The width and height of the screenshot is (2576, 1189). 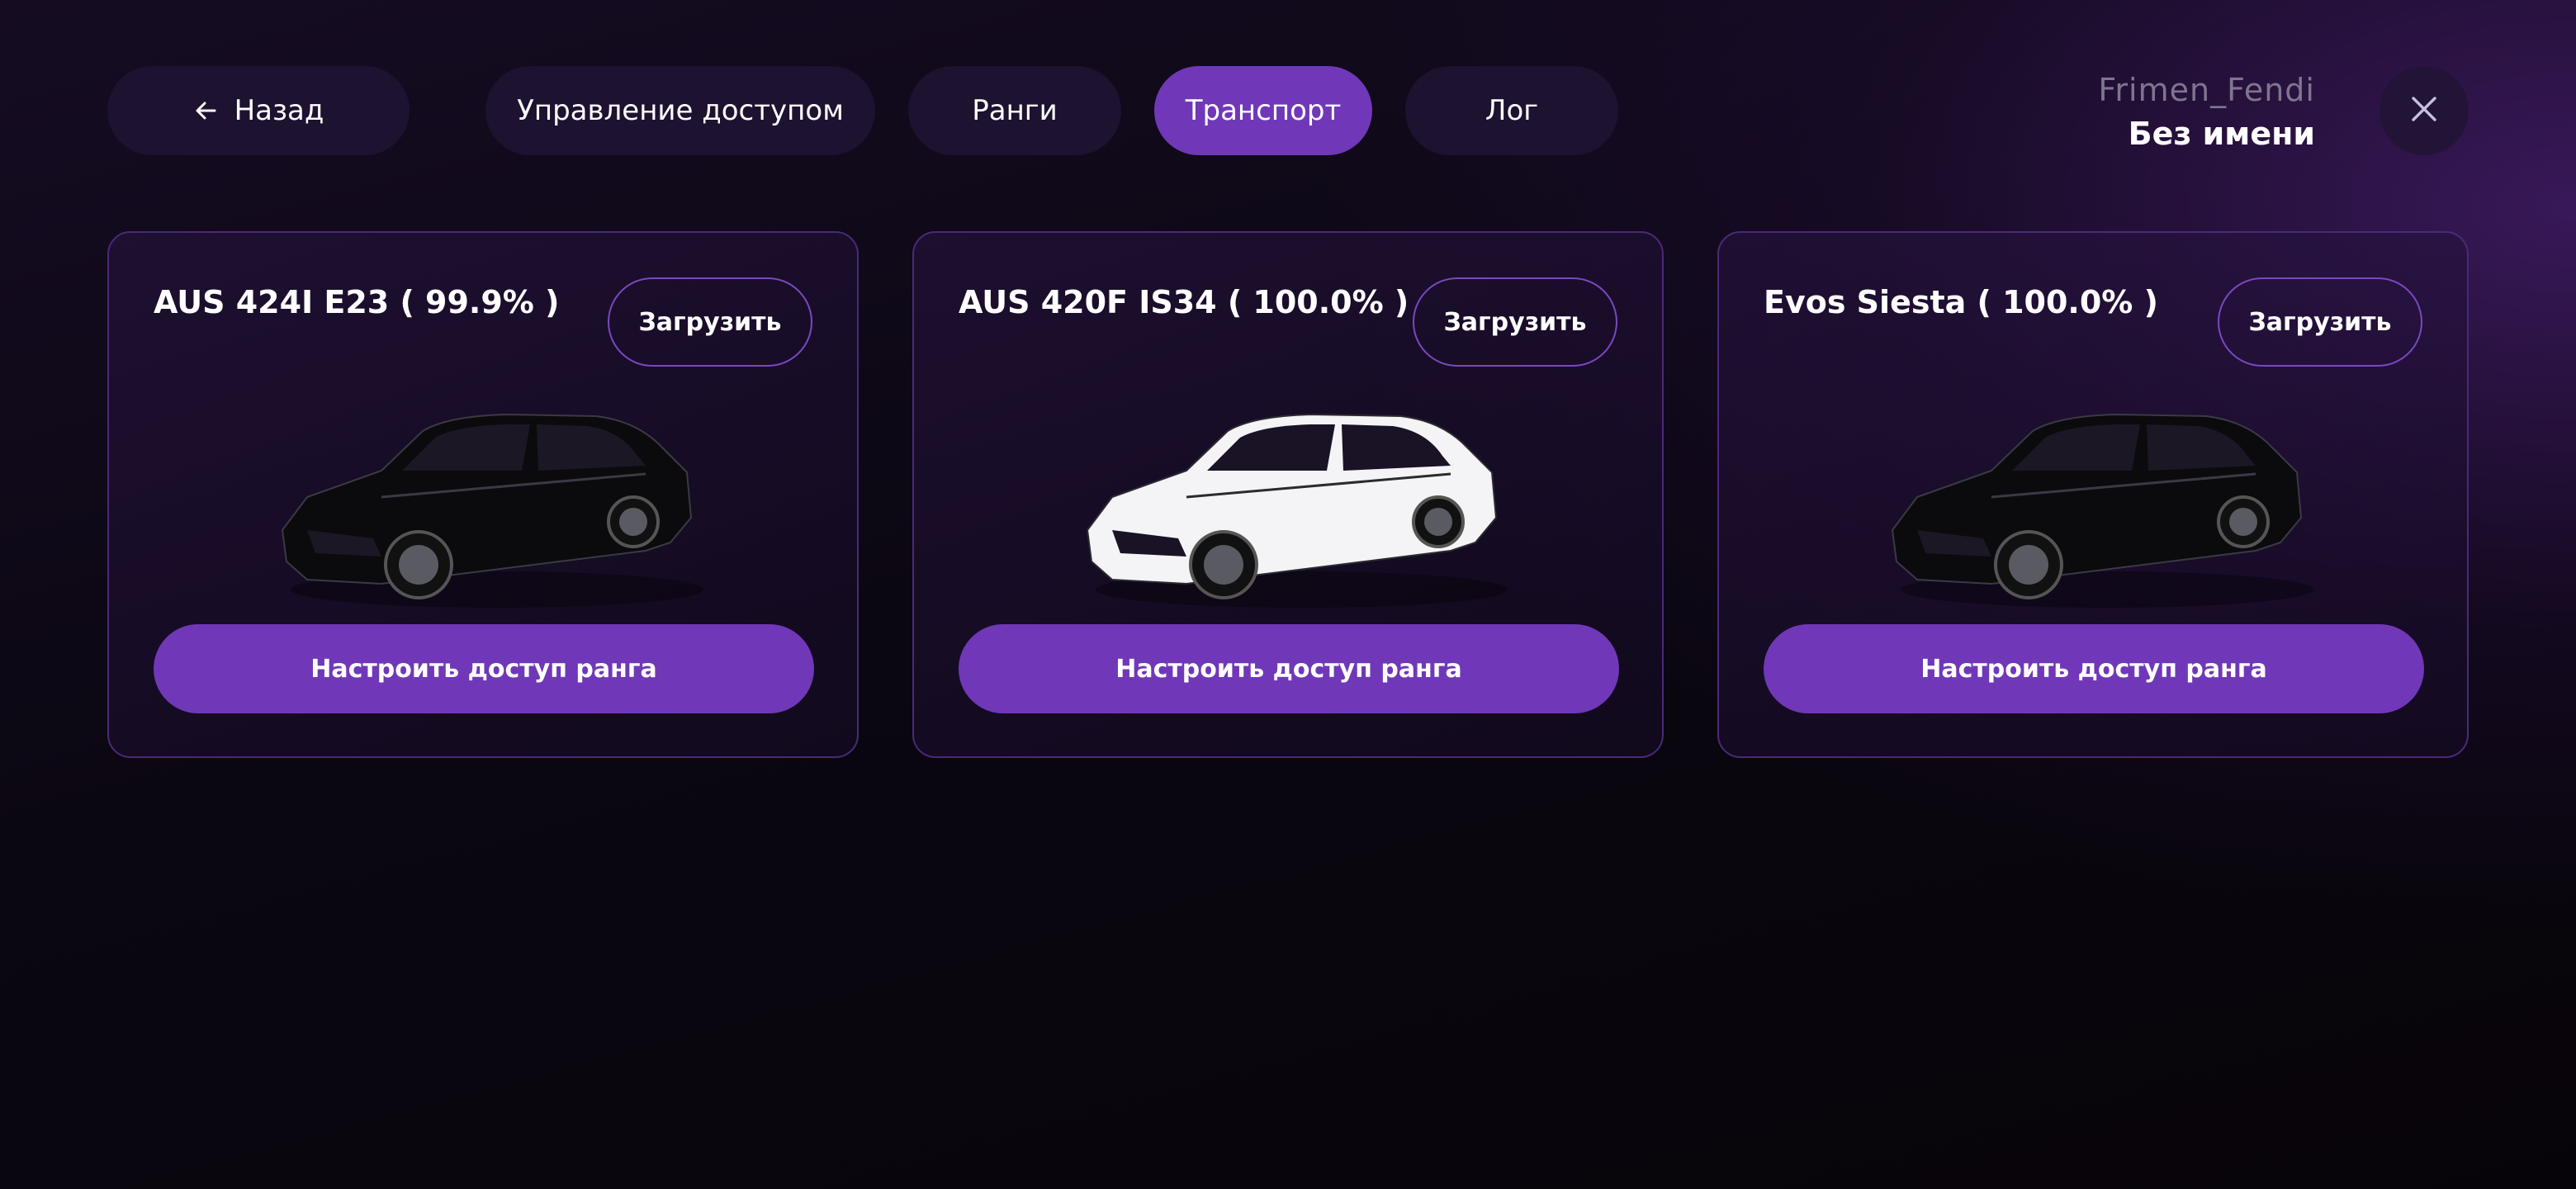 What do you see at coordinates (279, 110) in the screenshot?
I see `back-button-label: Назад` at bounding box center [279, 110].